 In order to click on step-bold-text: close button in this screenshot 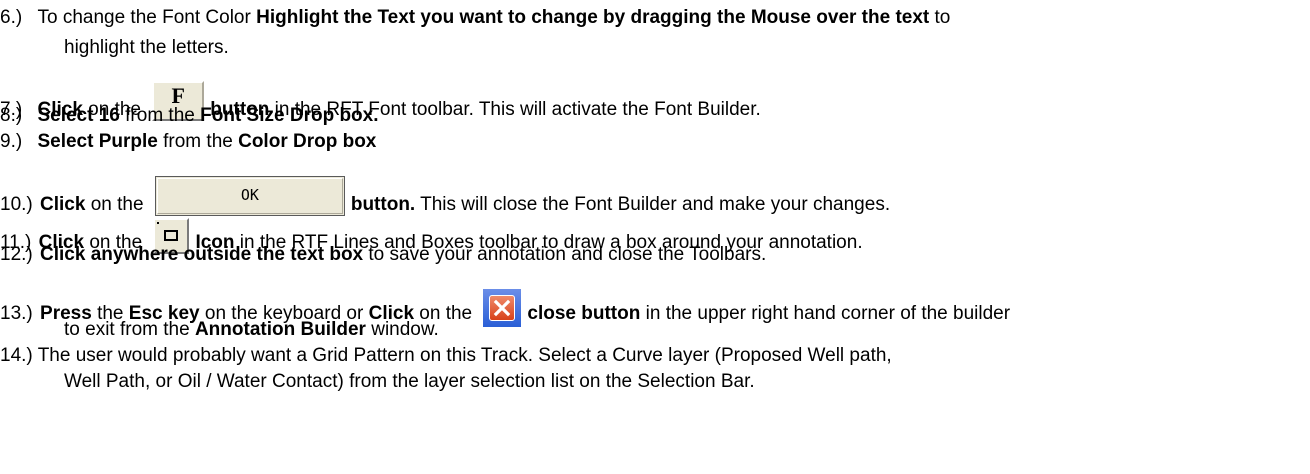, I will do `click(584, 313)`.